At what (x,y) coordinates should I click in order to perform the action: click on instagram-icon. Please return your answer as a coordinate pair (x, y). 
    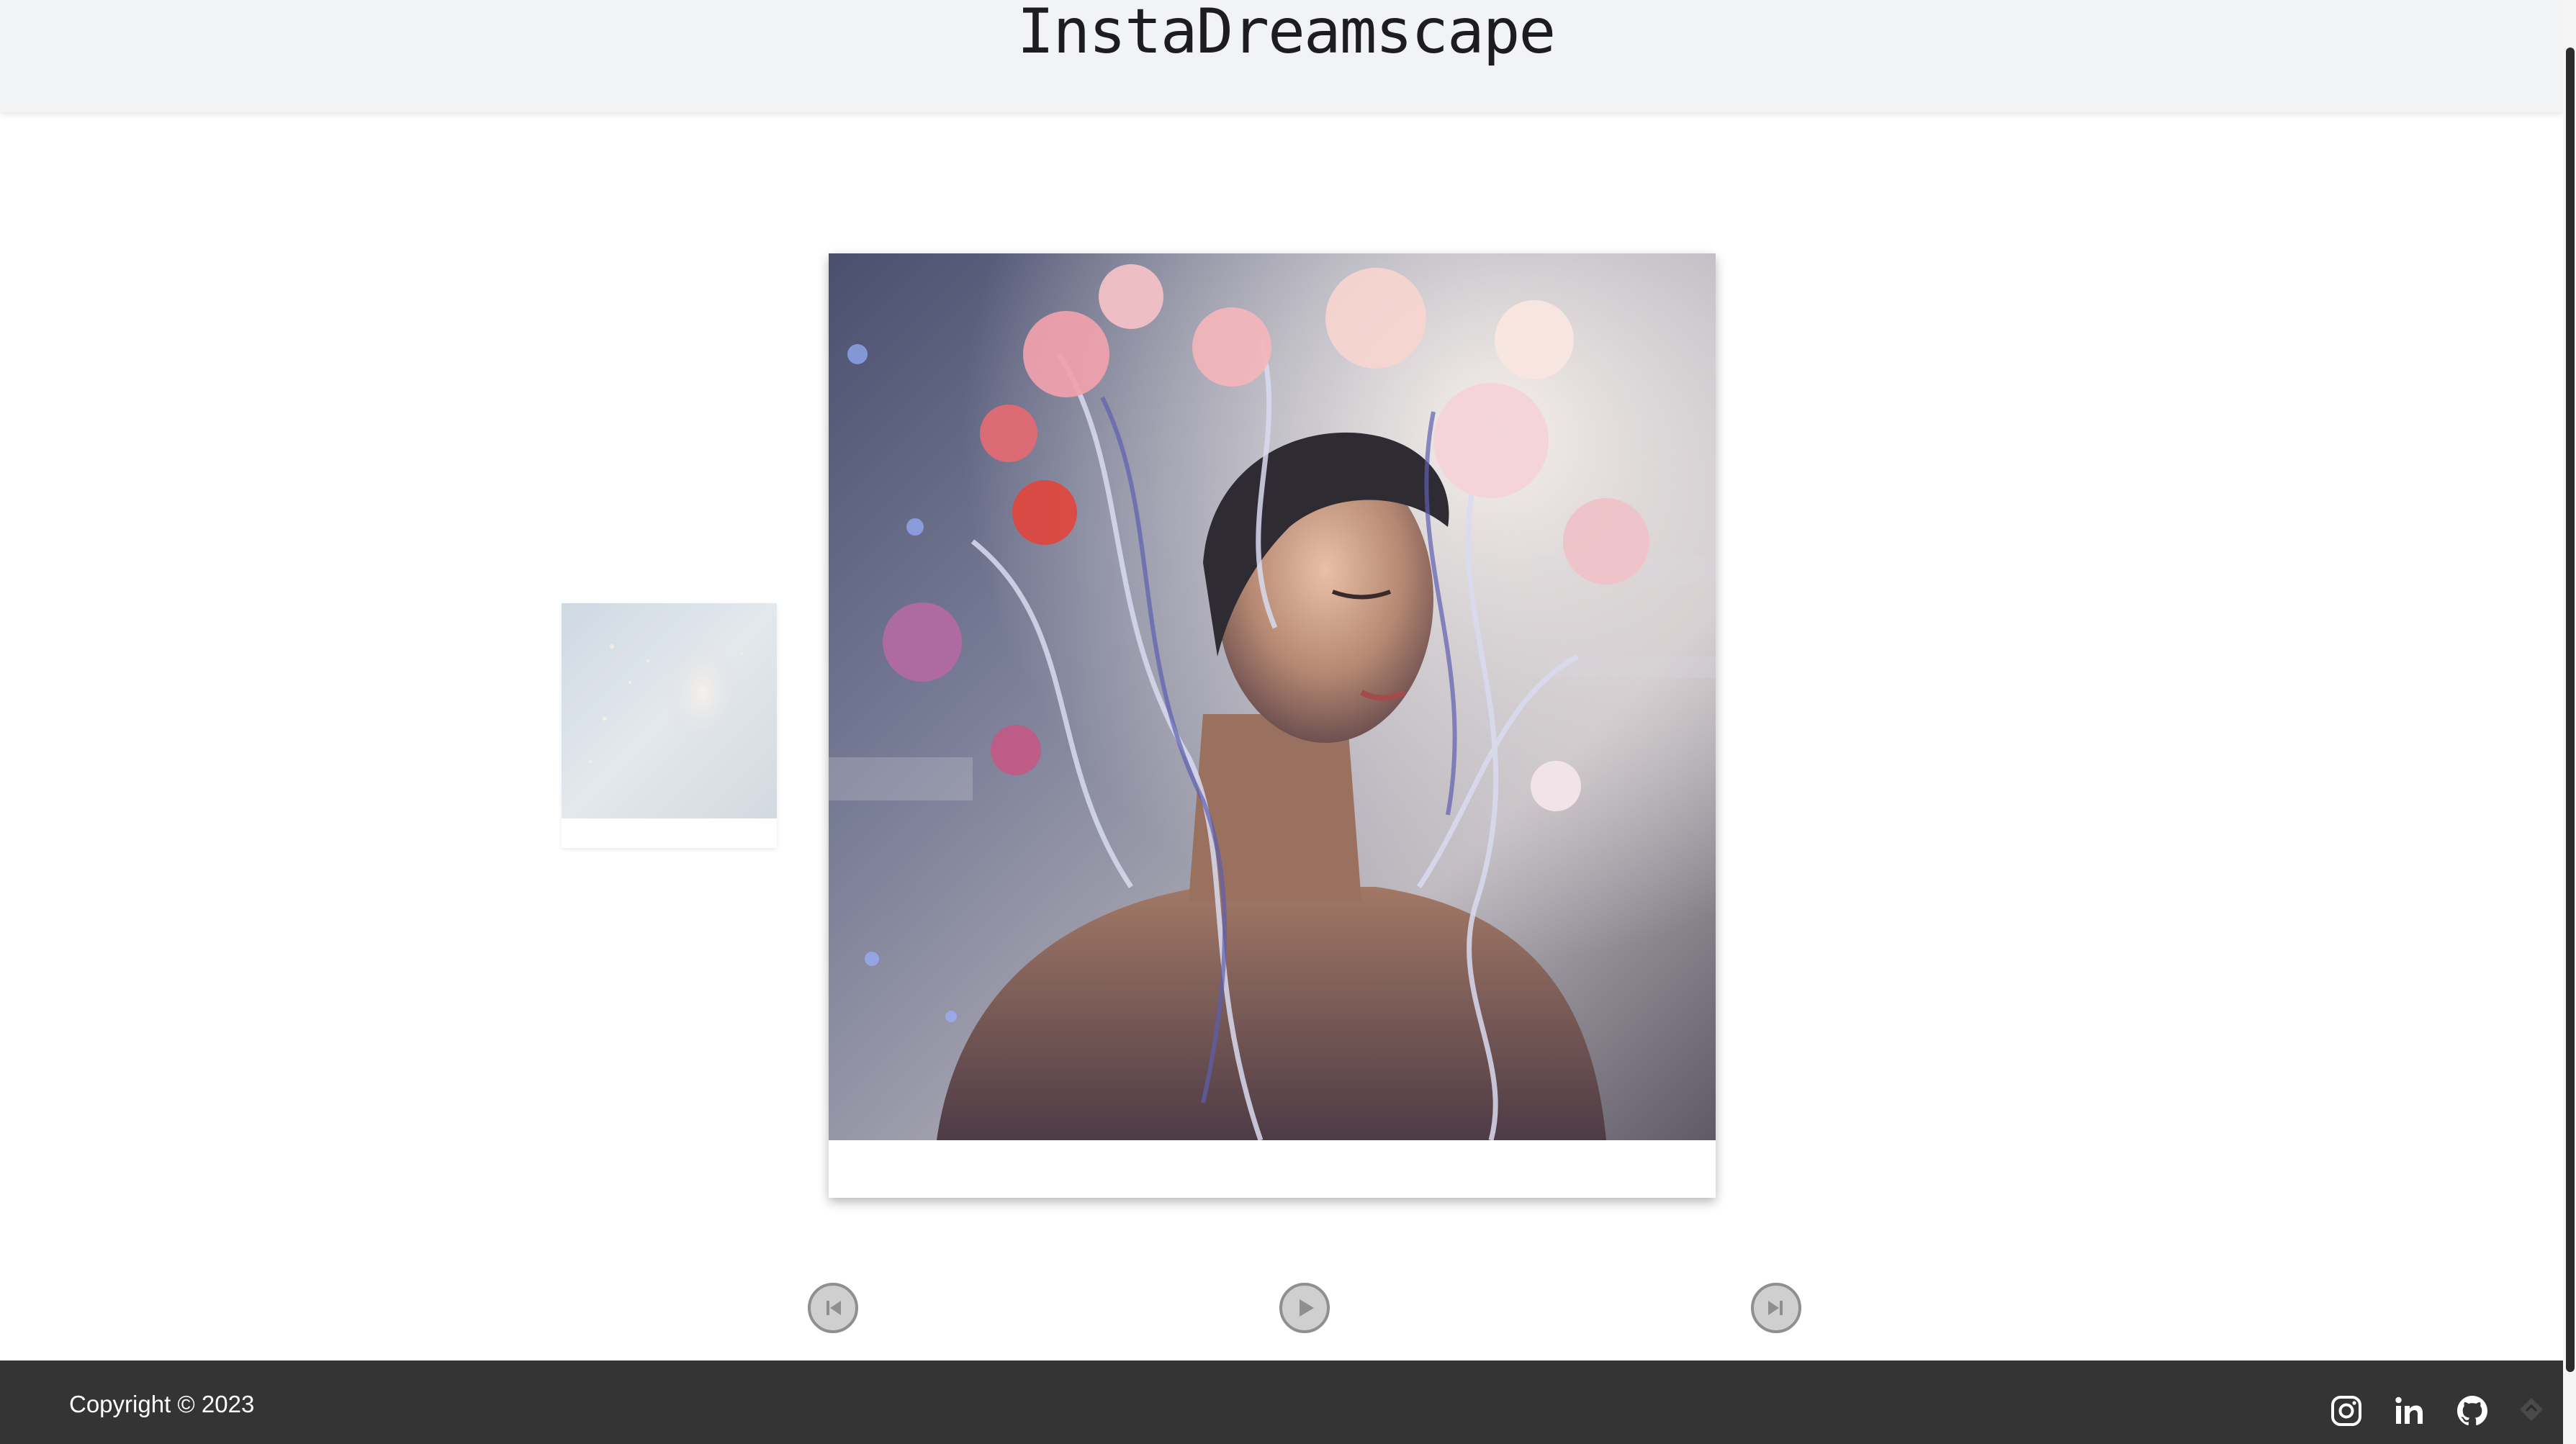
    Looking at the image, I should click on (2346, 1411).